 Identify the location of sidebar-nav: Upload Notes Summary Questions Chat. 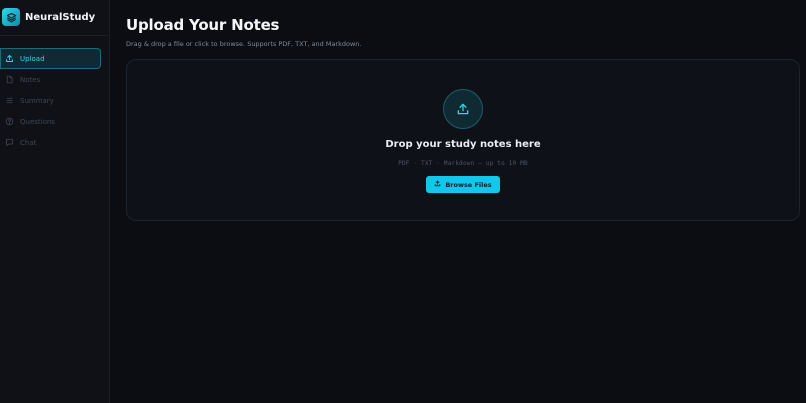
(54, 94).